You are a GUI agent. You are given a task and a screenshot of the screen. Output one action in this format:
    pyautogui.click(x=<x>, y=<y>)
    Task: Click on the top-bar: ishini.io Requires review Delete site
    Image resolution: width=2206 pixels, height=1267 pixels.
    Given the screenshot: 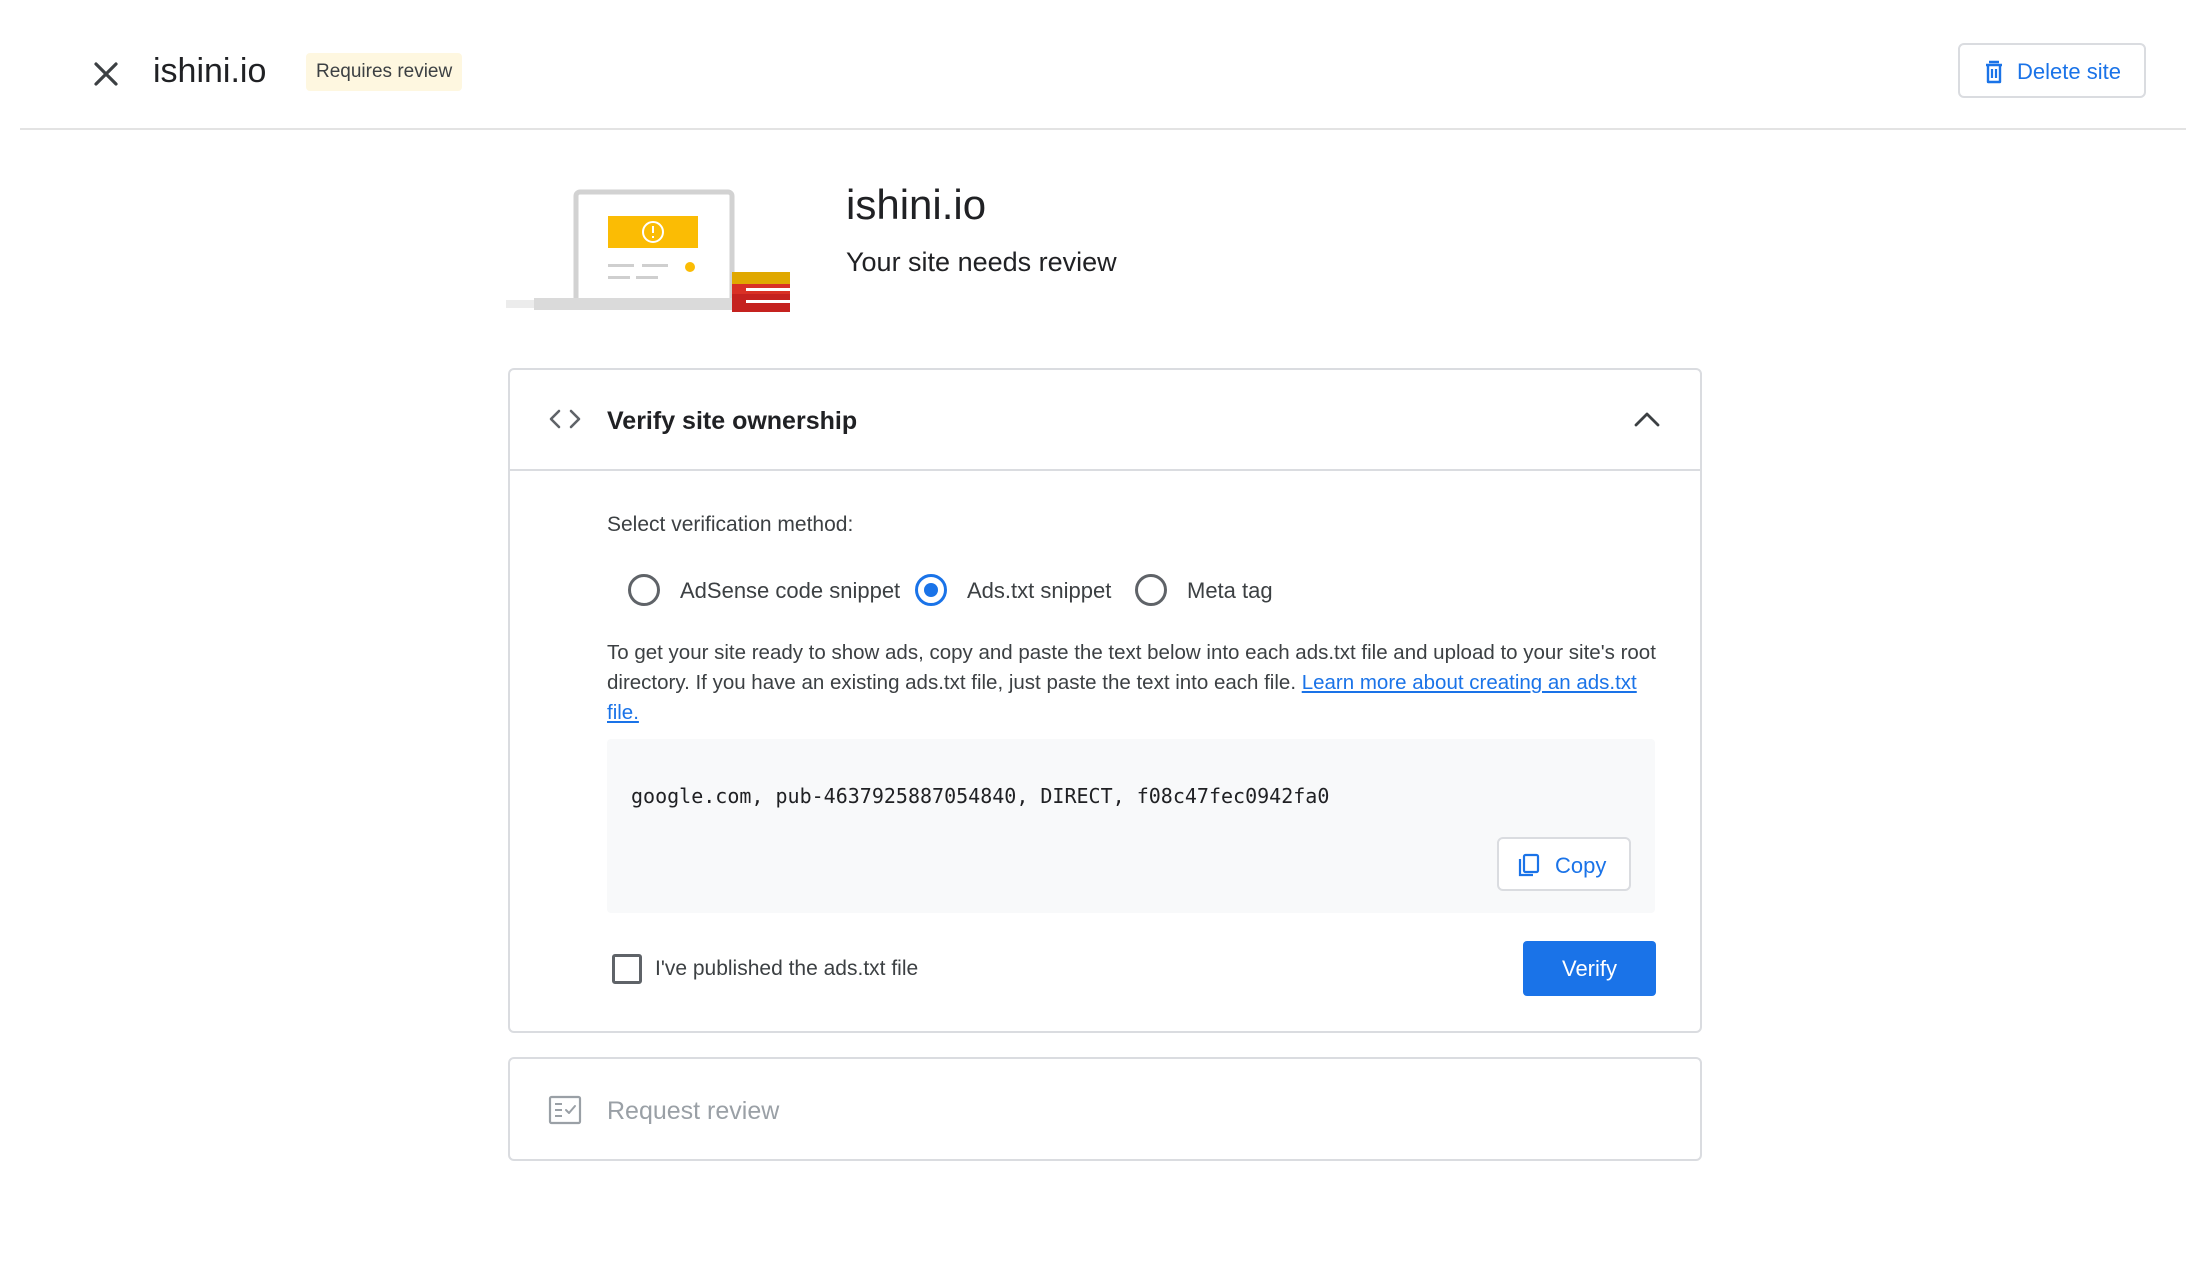 What is the action you would take?
    pyautogui.click(x=1103, y=65)
    